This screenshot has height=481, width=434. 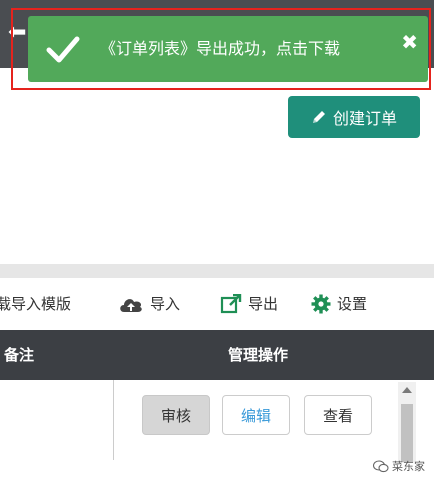 I want to click on scroll-up-icon, so click(x=407, y=390).